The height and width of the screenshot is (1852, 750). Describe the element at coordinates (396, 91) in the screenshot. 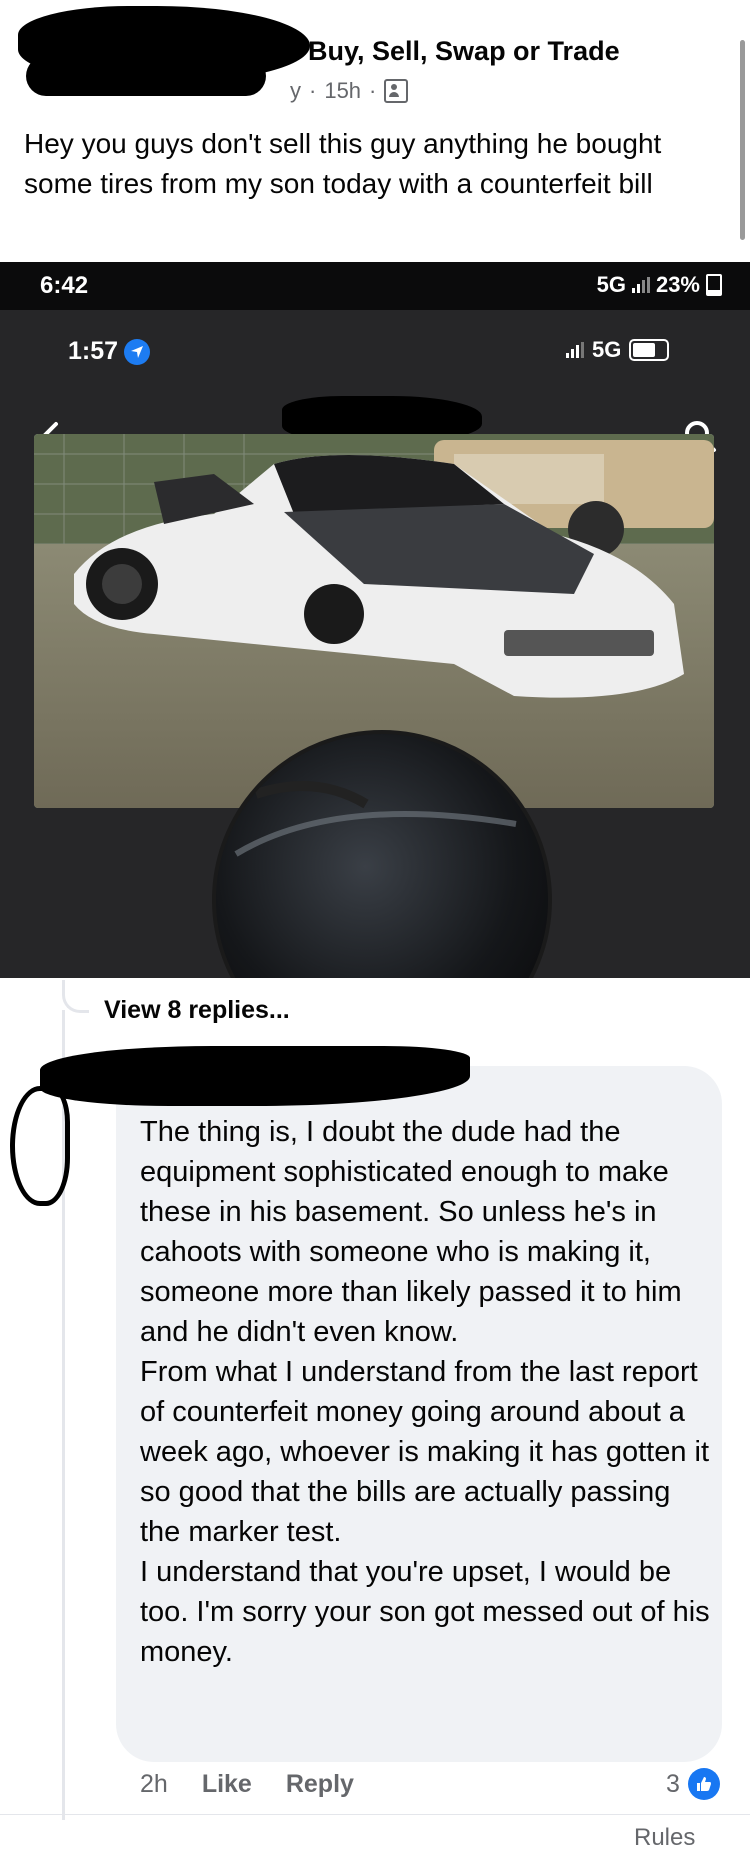

I see `group-privacy-icon` at that location.